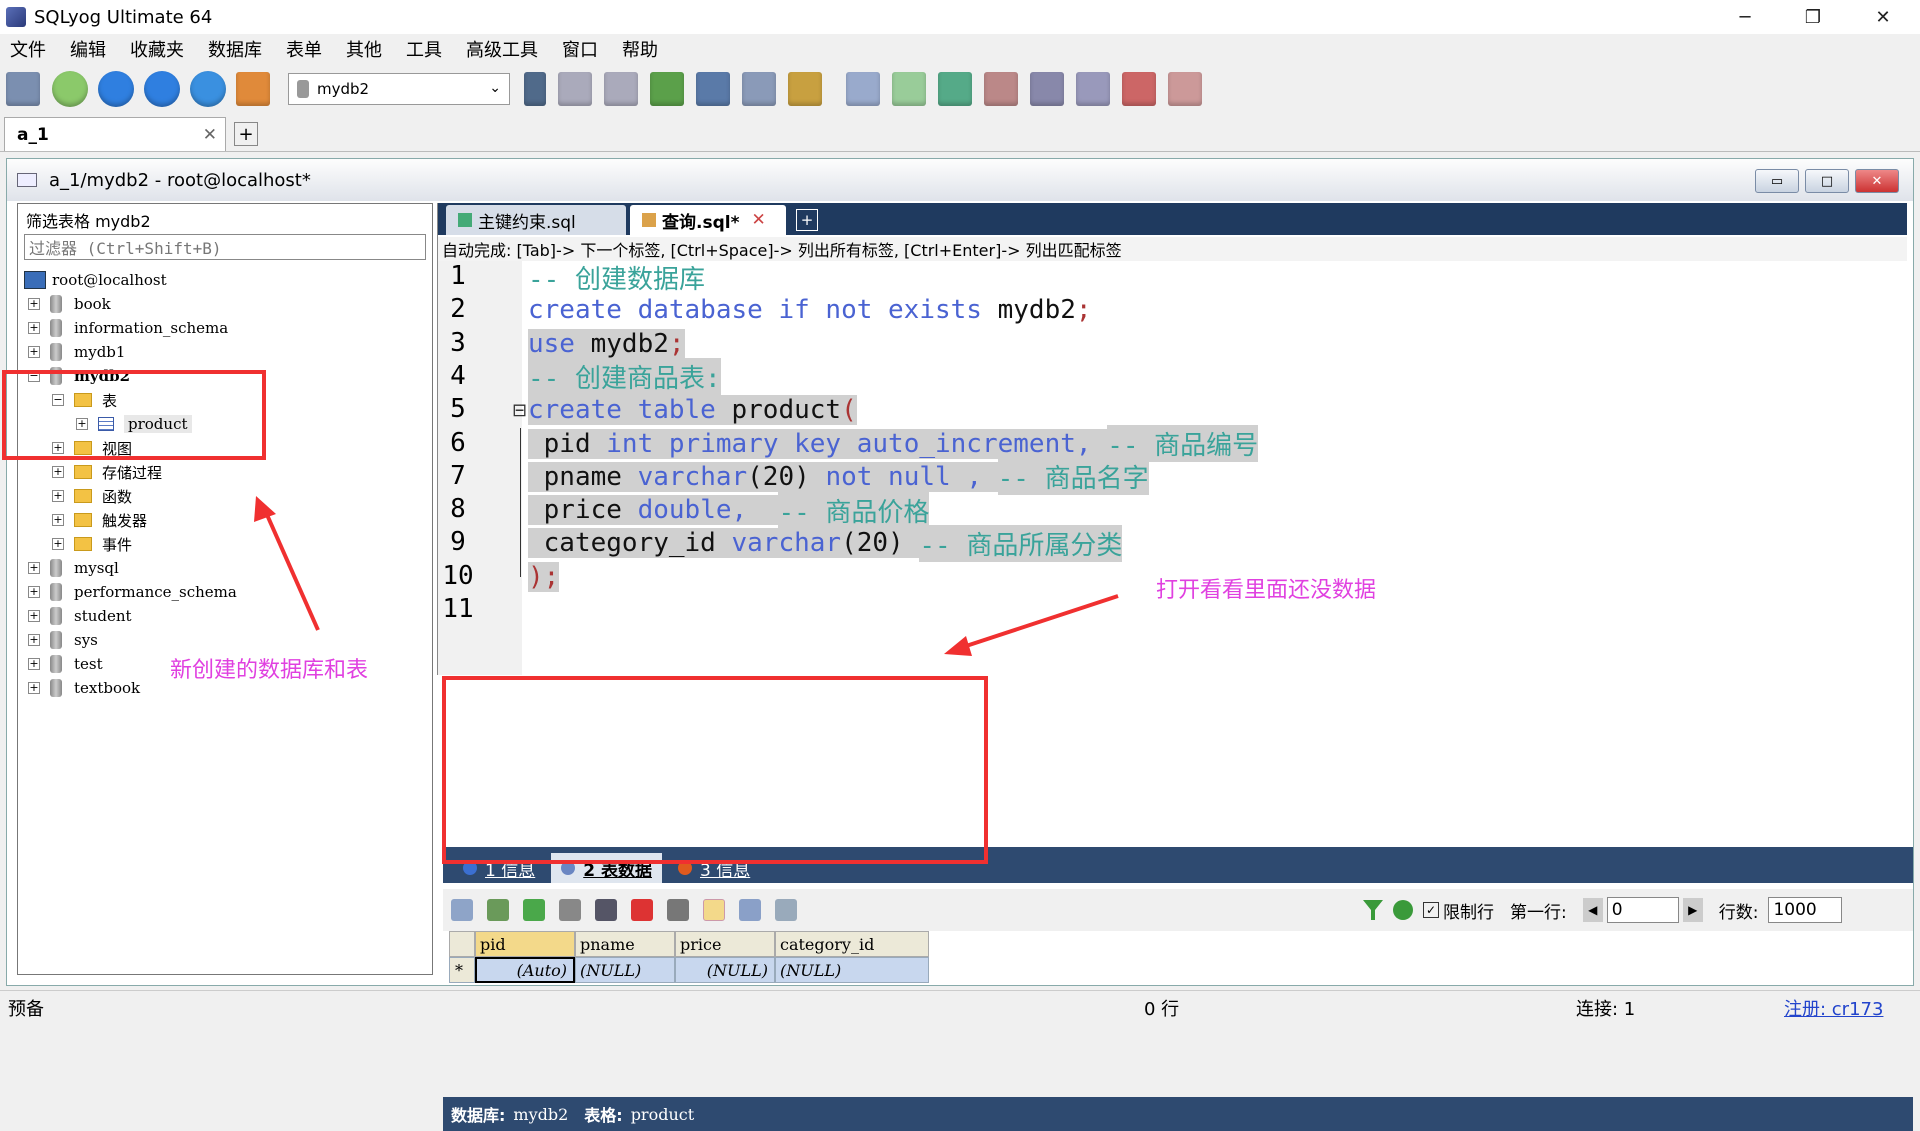  Describe the element at coordinates (70, 89) in the screenshot. I see `new-query-icon` at that location.